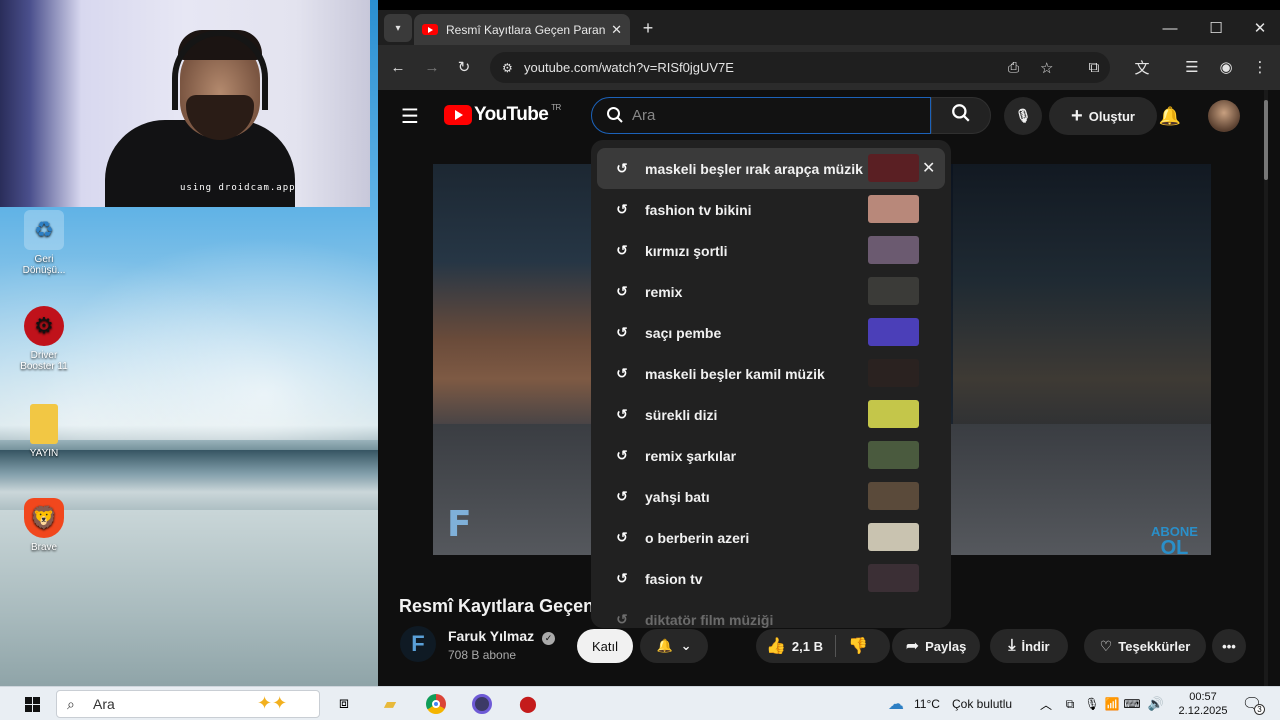 The height and width of the screenshot is (720, 1280). Describe the element at coordinates (1203, 704) in the screenshot. I see `clock: 00:57 2.12.2025` at that location.